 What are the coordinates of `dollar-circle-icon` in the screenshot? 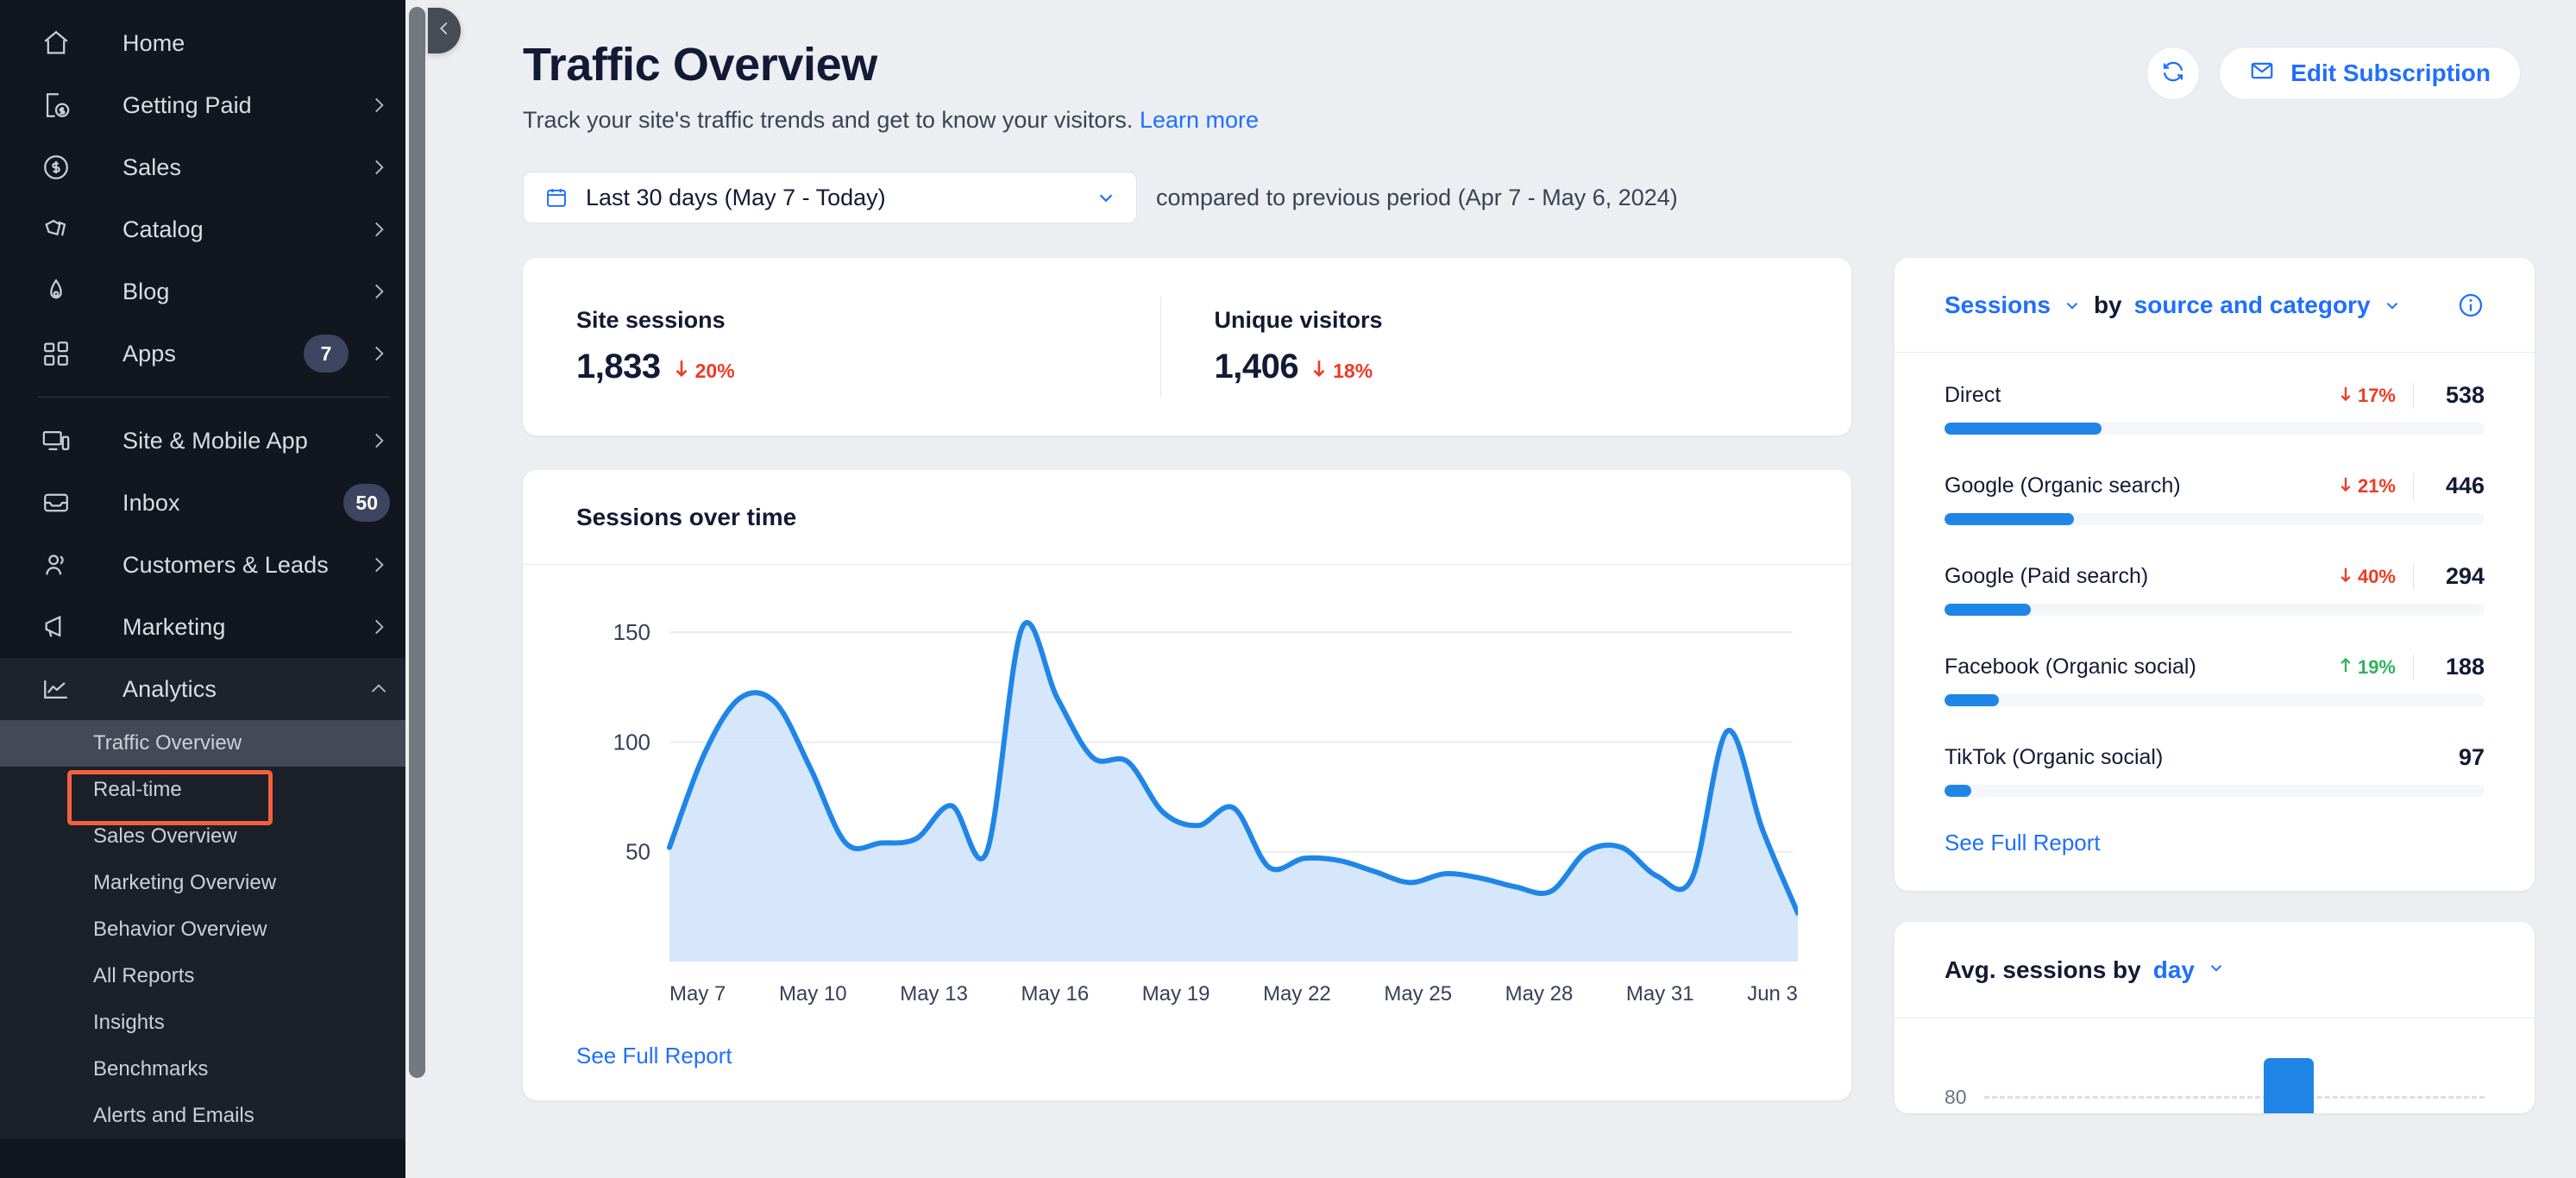 It's located at (56, 167).